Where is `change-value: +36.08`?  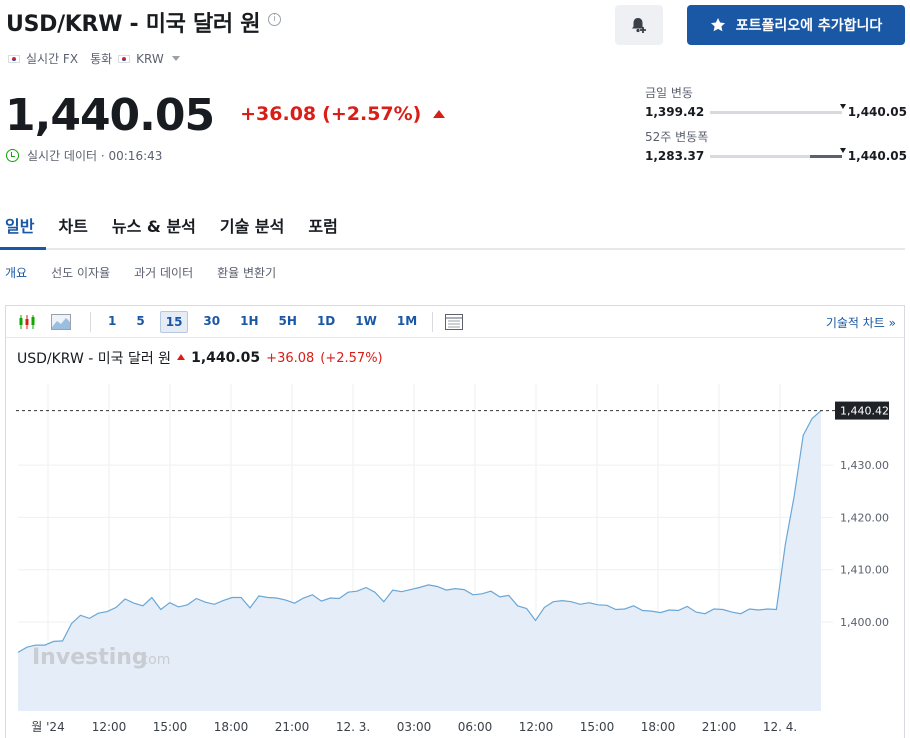 change-value: +36.08 is located at coordinates (278, 114).